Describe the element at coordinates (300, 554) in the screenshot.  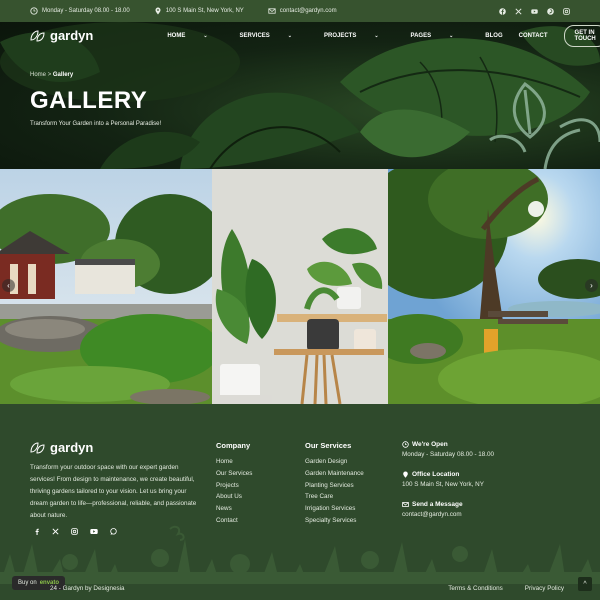
I see `grass-silhouette-decoration` at that location.